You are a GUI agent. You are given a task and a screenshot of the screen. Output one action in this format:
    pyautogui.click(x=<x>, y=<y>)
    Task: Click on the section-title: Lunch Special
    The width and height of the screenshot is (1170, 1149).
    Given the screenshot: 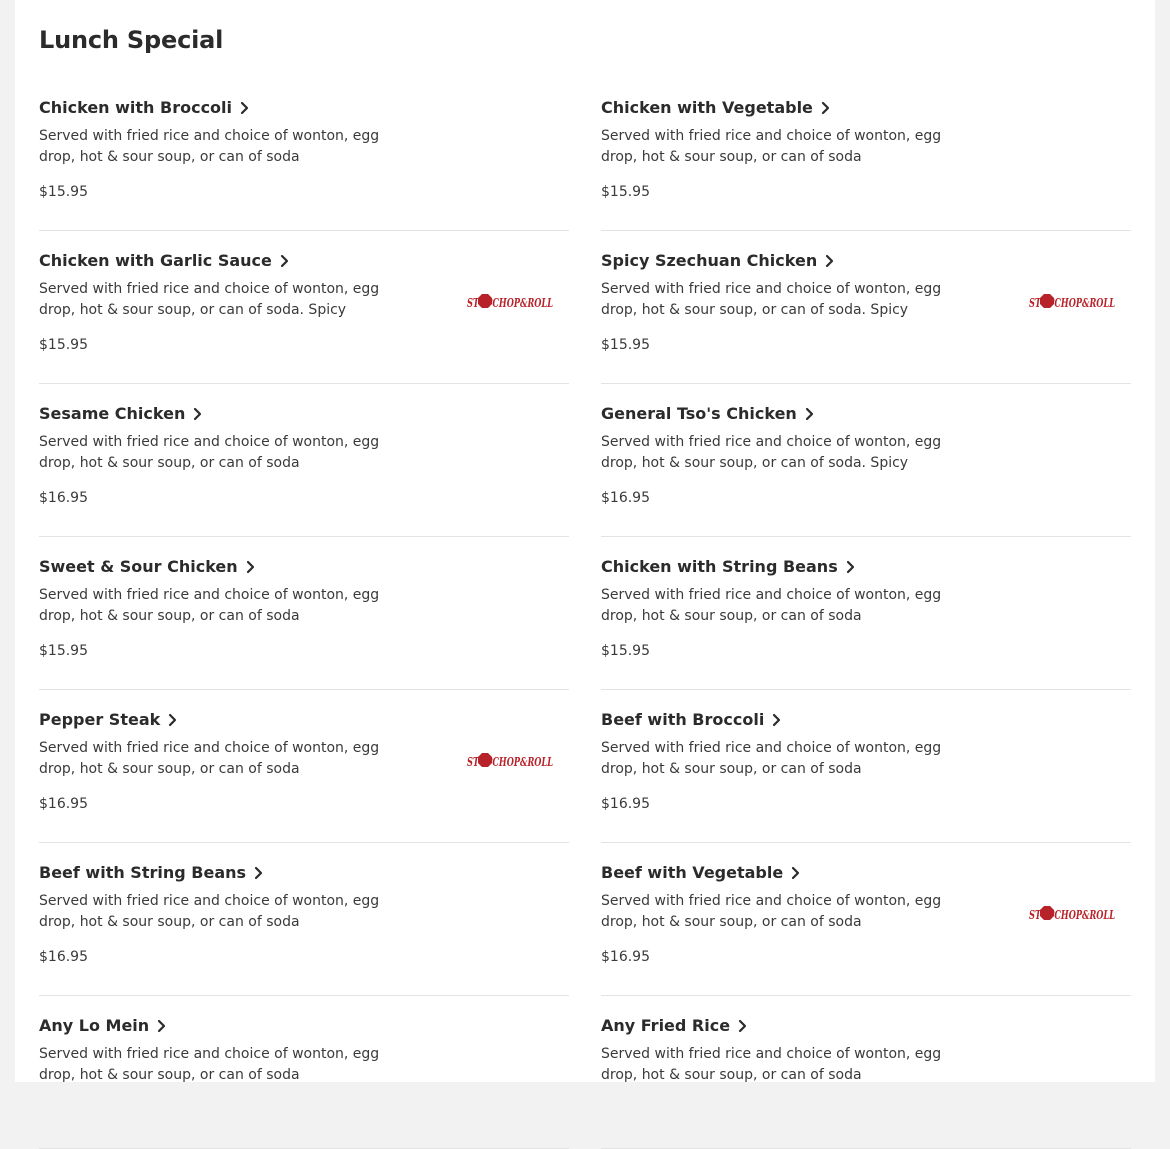 What is the action you would take?
    pyautogui.click(x=131, y=40)
    